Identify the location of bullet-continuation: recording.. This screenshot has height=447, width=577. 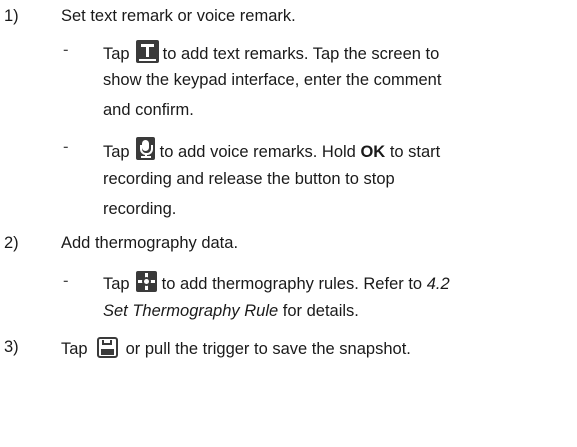
(139, 209).